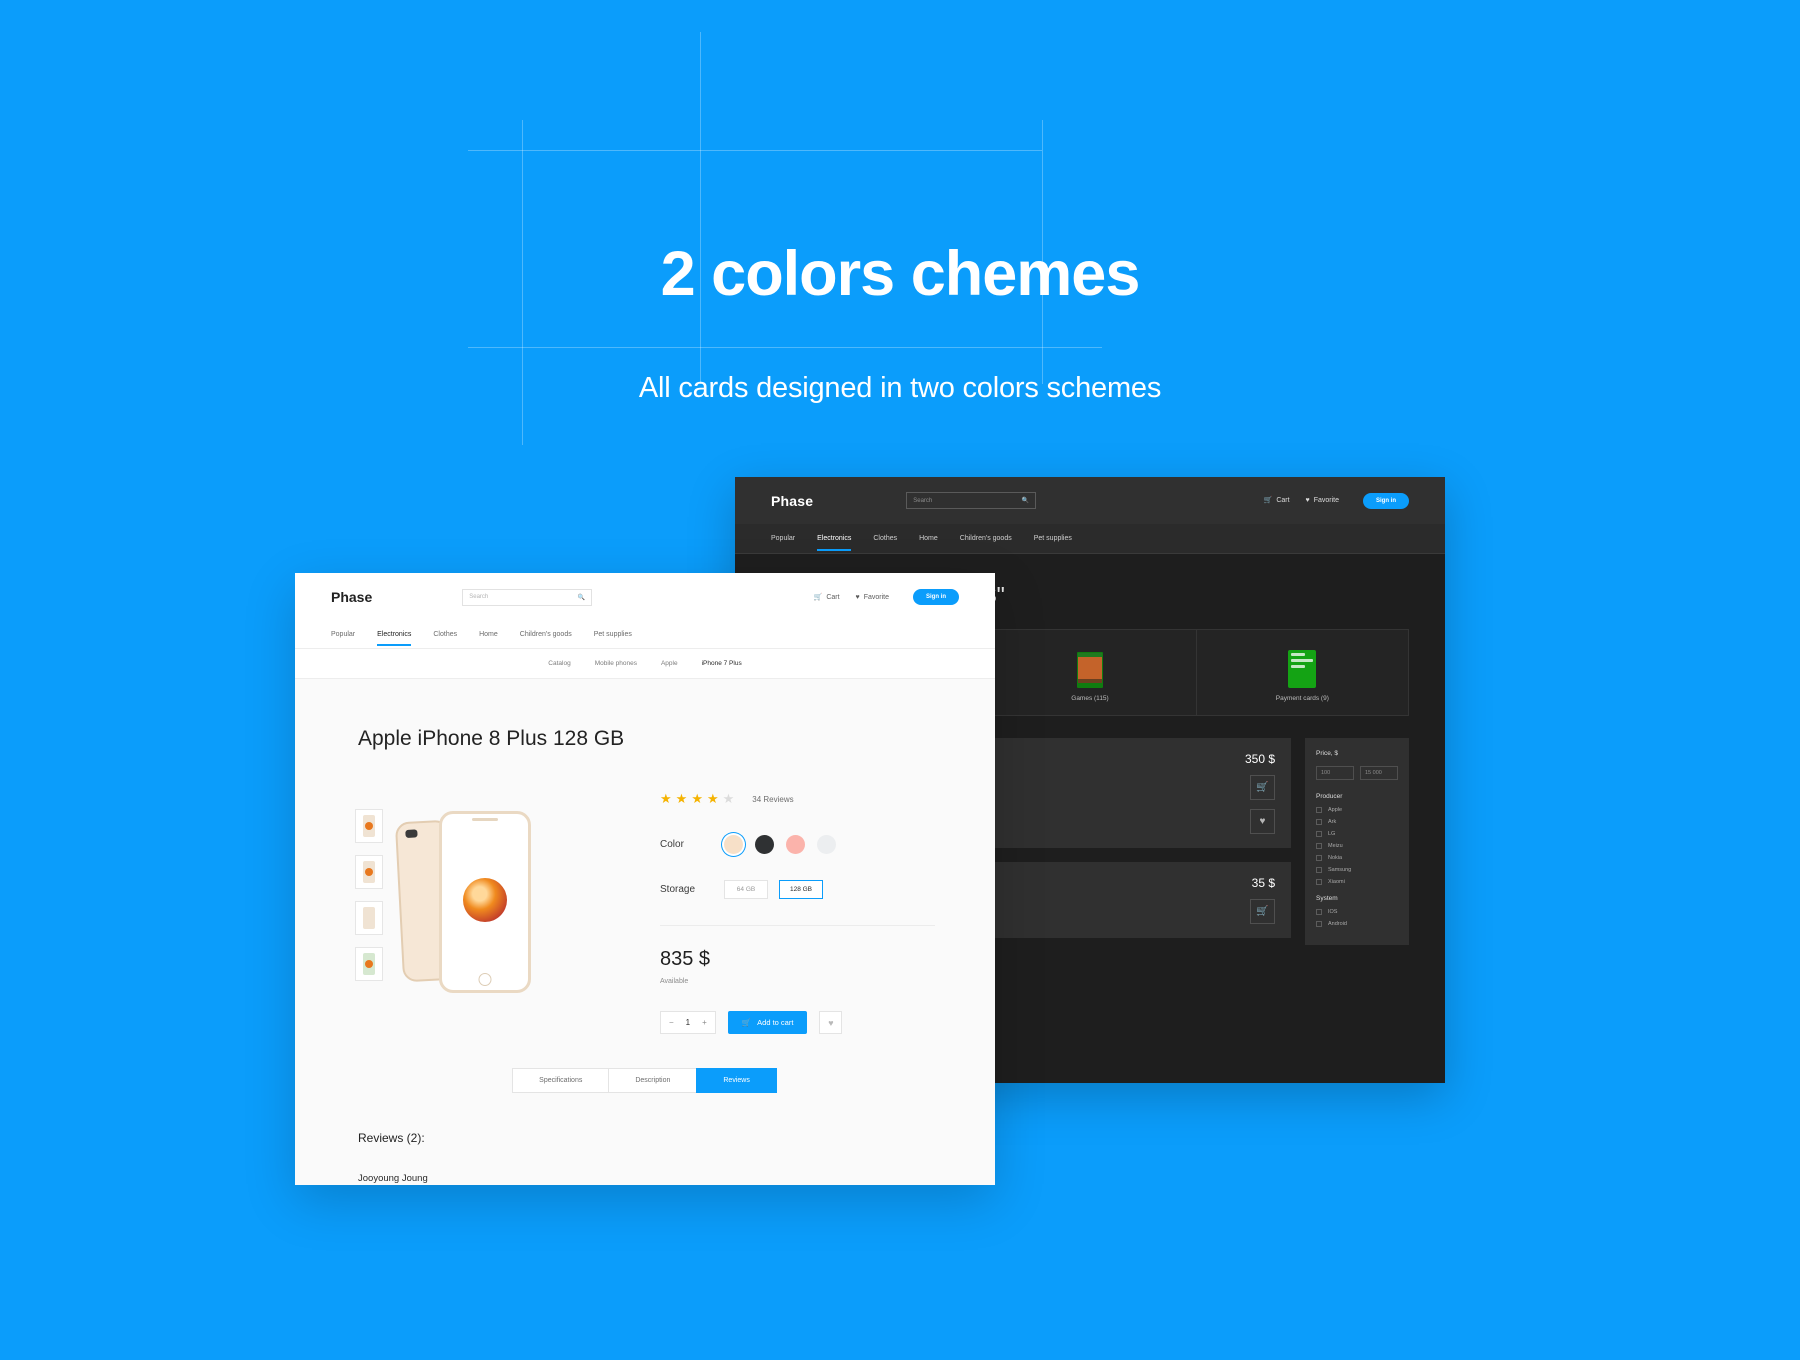 The height and width of the screenshot is (1360, 1800). Describe the element at coordinates (764, 844) in the screenshot. I see `color-swatch-space-gray` at that location.